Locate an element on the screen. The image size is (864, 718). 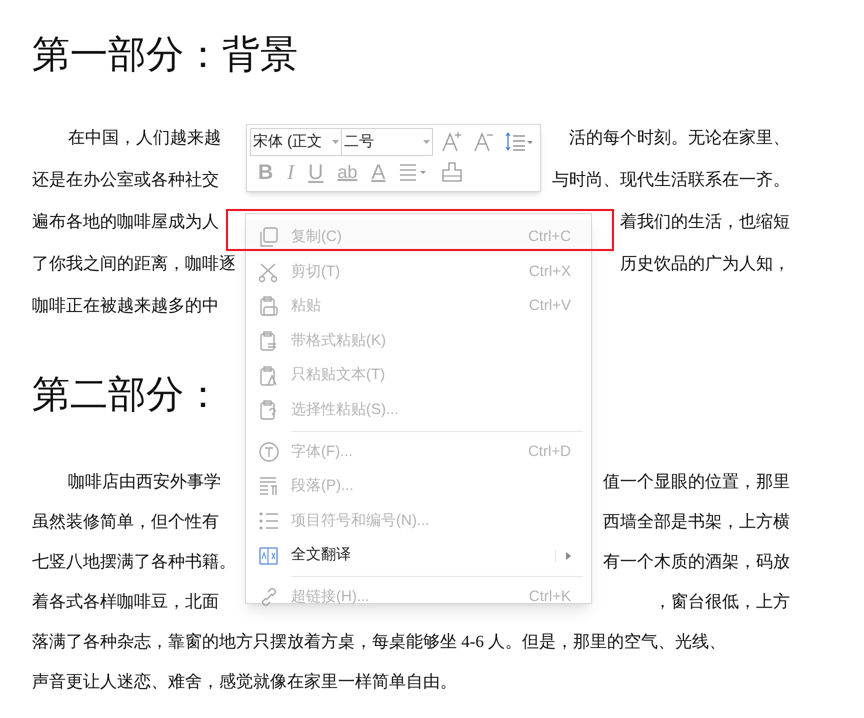
line-spacing-icon is located at coordinates (519, 142).